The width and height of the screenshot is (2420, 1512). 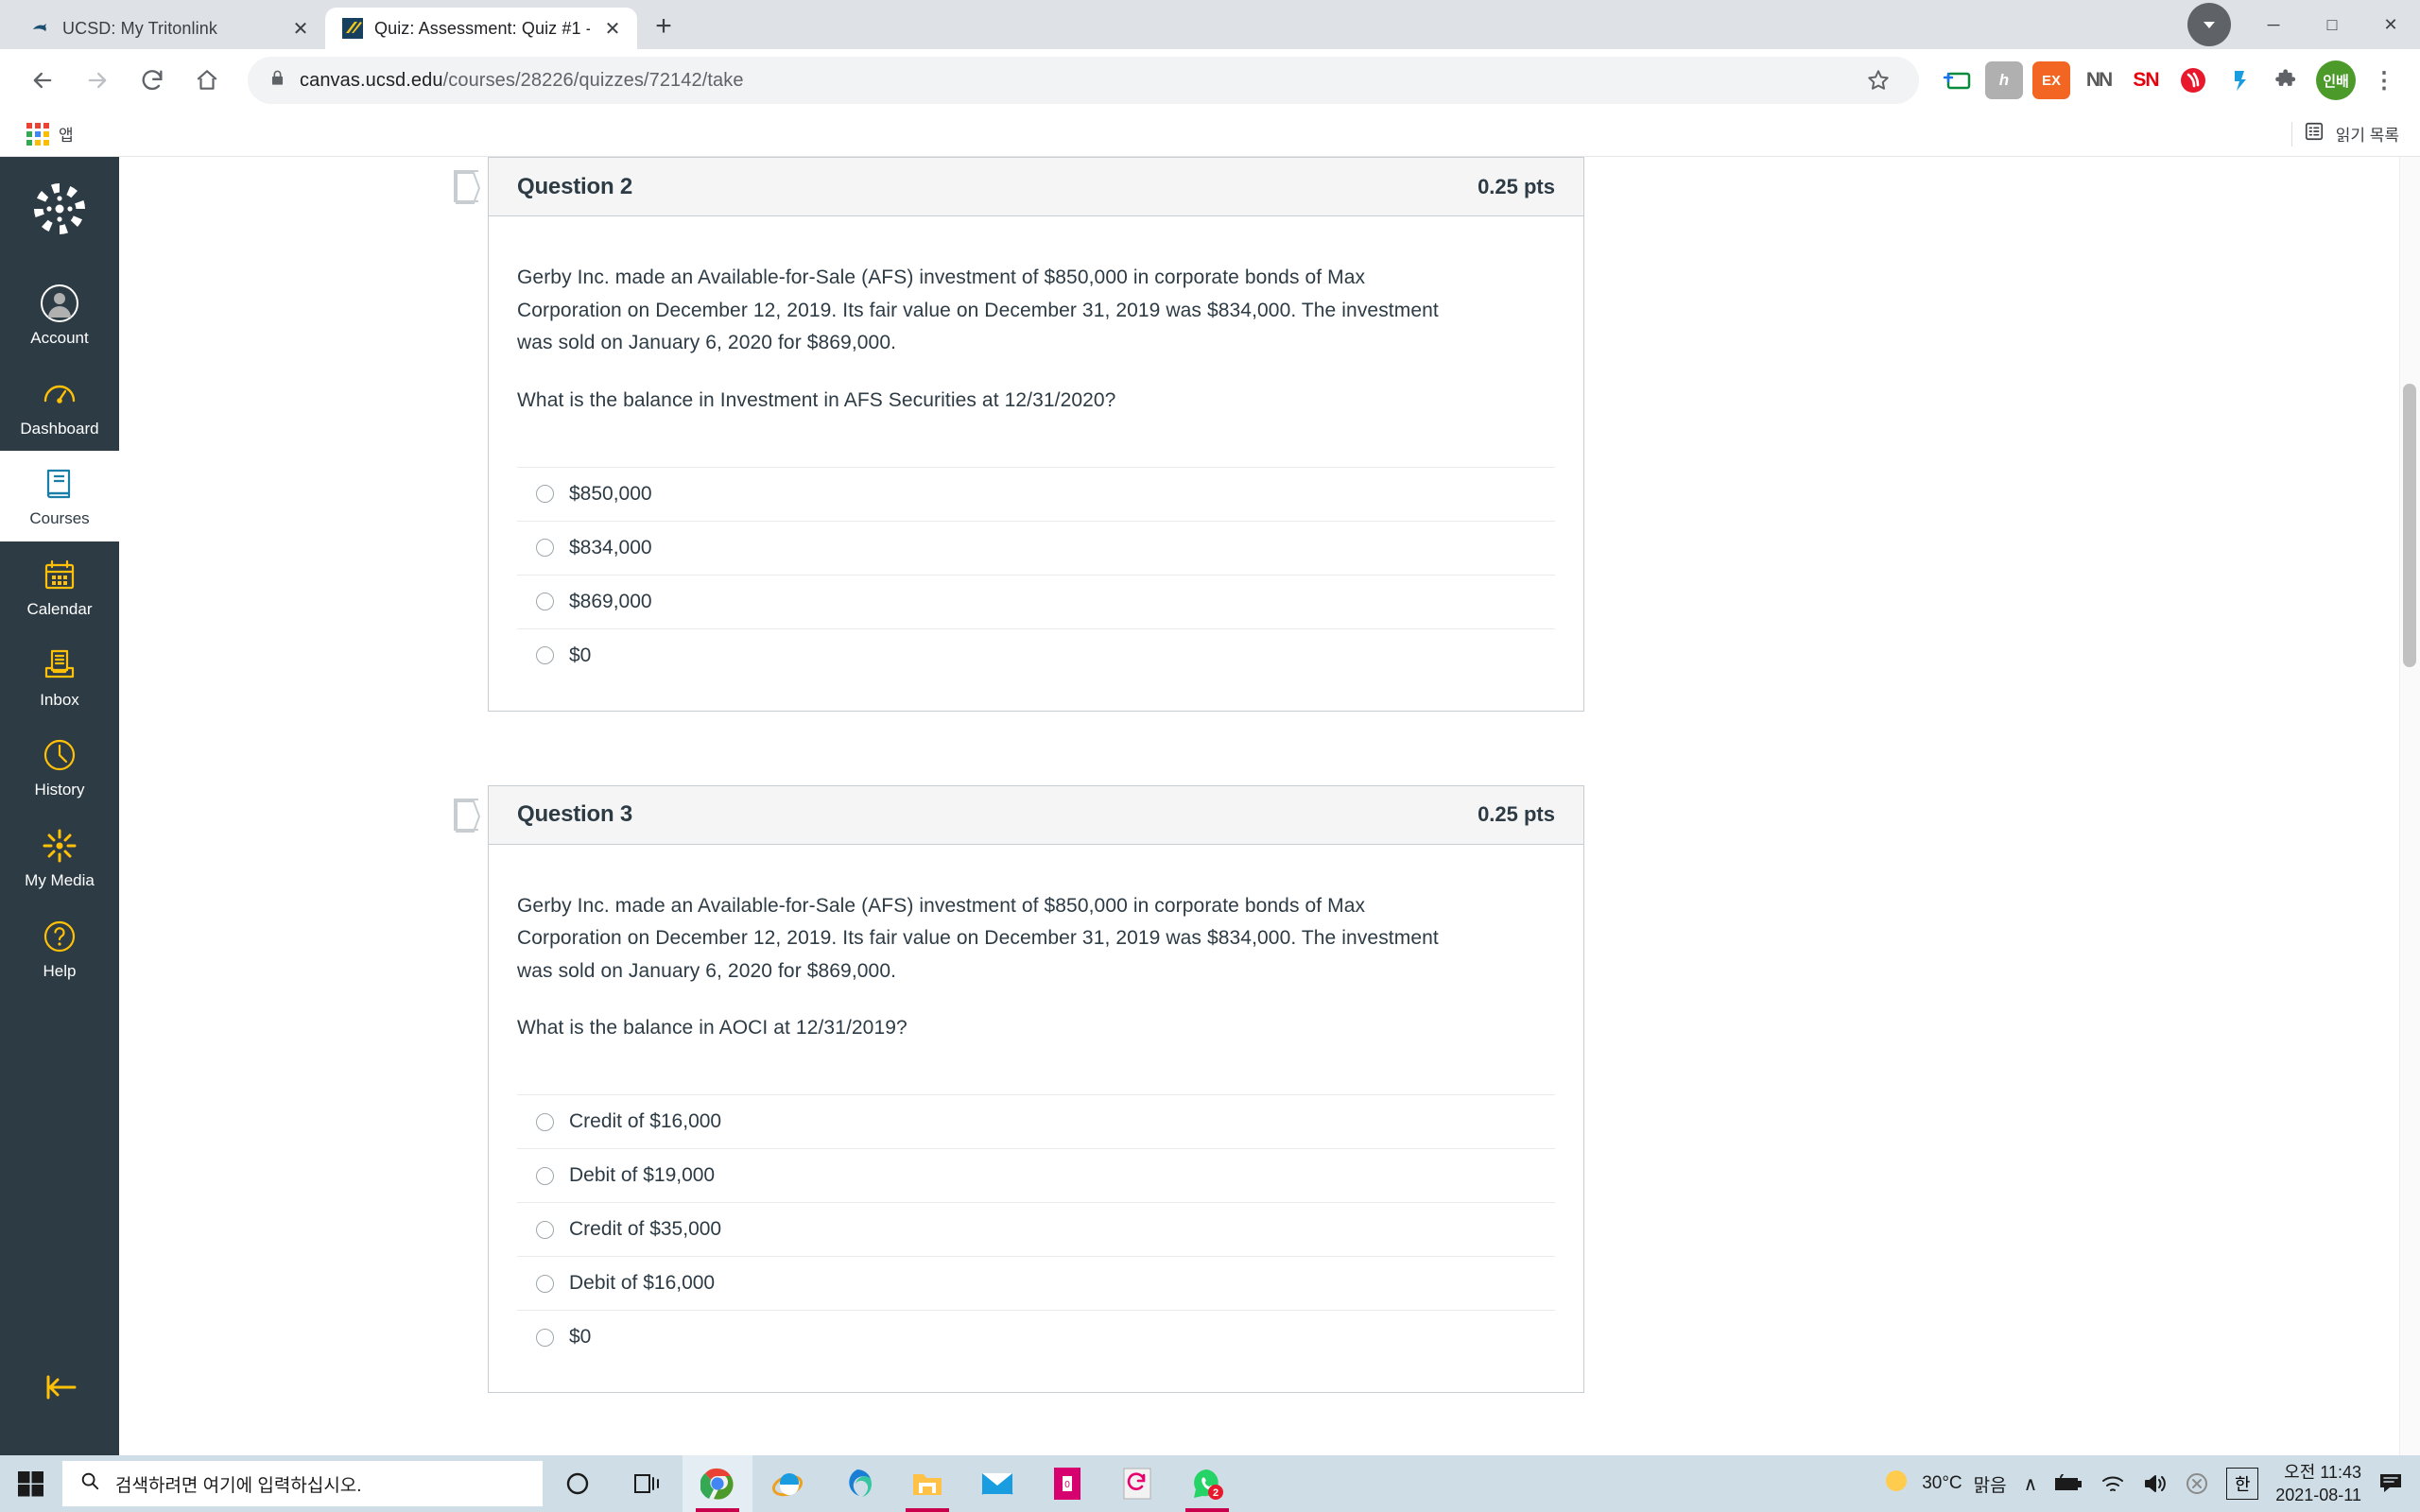 What do you see at coordinates (238, 1485) in the screenshot?
I see `search-placeholder: 검색하려면 여기에 입력하십시오.` at bounding box center [238, 1485].